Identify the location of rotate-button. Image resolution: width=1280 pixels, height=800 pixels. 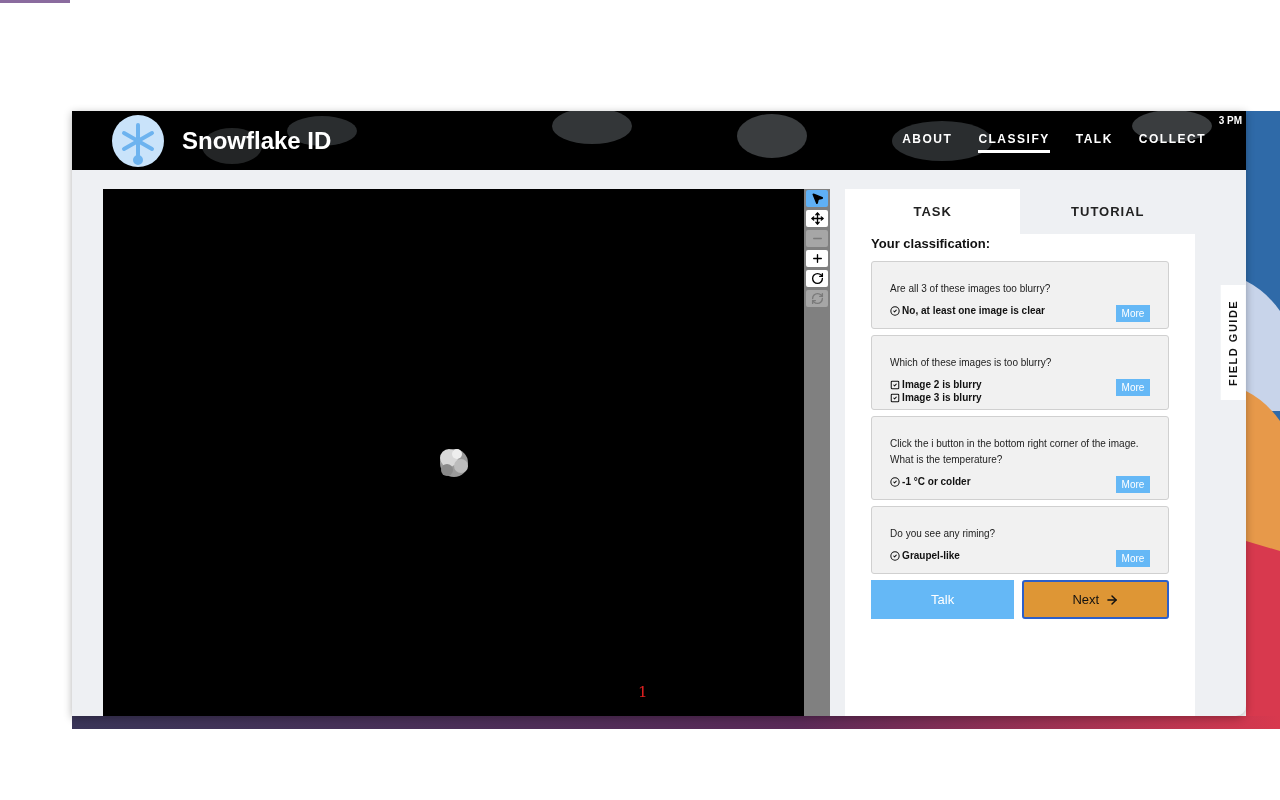
(817, 278).